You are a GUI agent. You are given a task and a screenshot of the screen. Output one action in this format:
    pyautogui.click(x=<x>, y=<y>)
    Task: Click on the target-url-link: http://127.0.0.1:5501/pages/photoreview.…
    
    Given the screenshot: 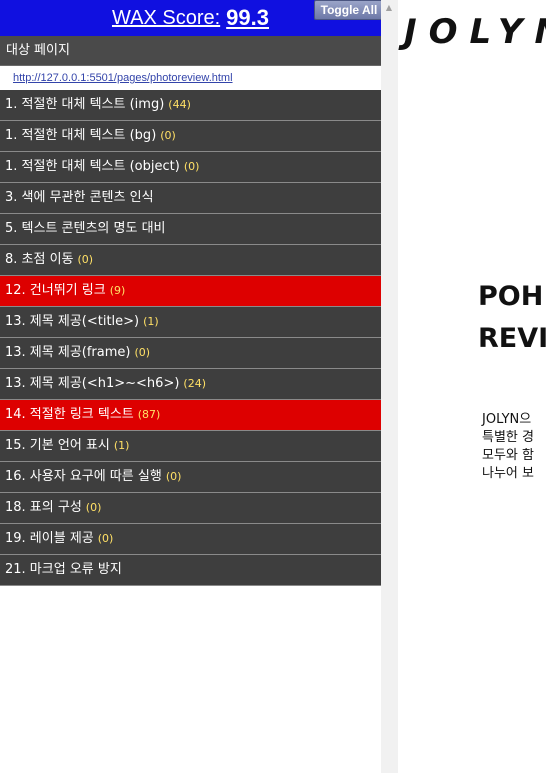 What is the action you would take?
    pyautogui.click(x=123, y=78)
    